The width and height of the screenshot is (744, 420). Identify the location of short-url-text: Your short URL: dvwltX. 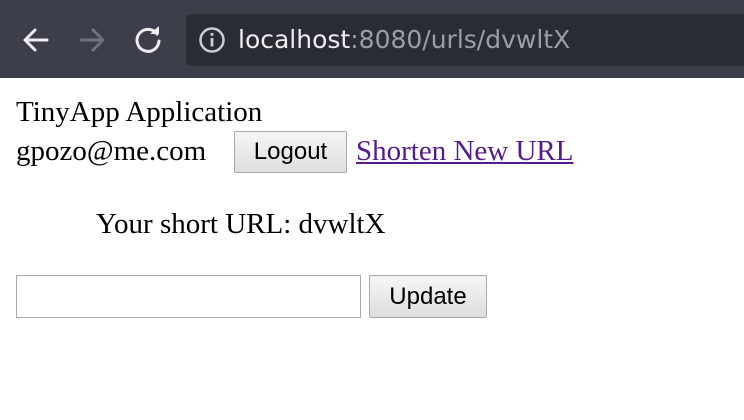
(241, 224).